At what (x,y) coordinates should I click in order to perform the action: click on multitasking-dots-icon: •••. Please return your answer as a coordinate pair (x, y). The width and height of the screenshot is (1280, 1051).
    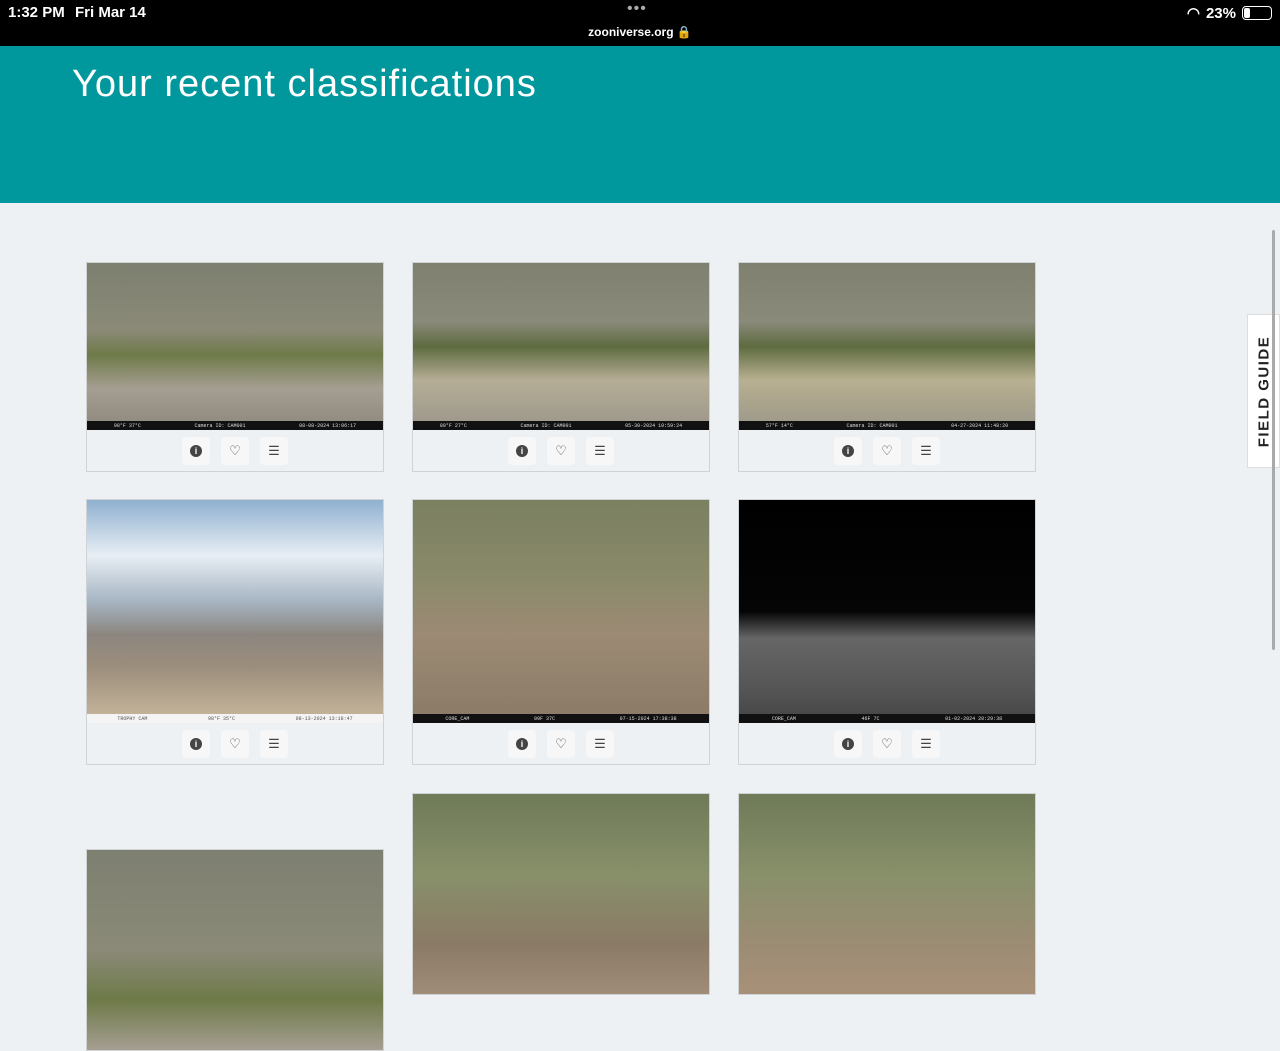
    Looking at the image, I should click on (637, 9).